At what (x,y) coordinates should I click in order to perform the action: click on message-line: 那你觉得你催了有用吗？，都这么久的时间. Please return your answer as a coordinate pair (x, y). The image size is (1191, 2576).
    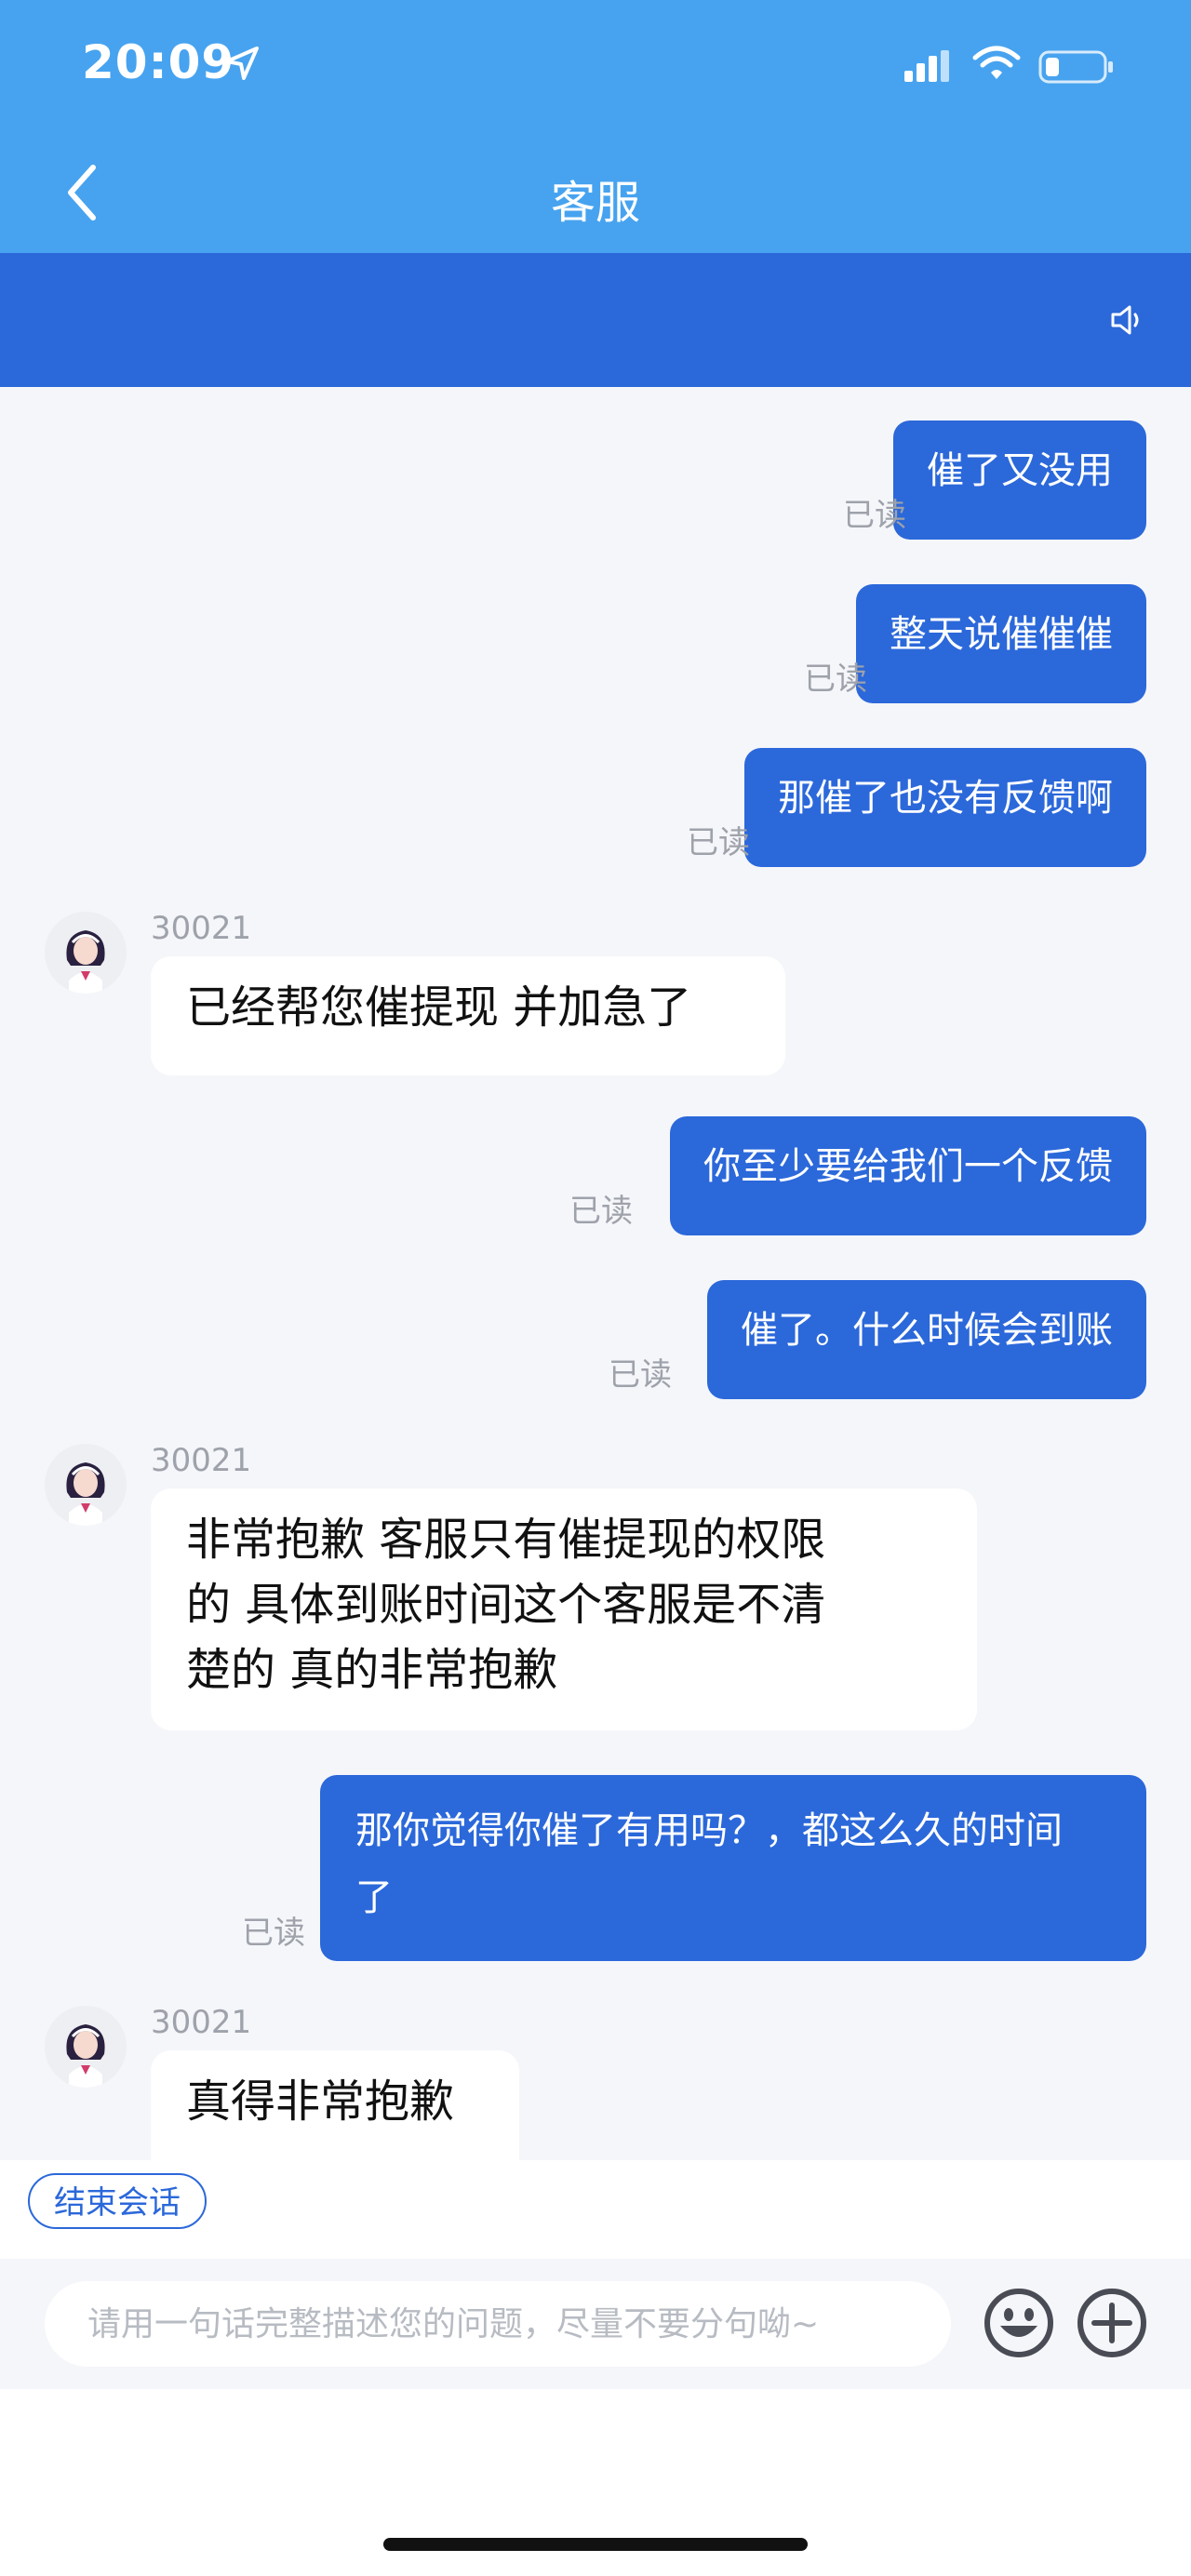
    Looking at the image, I should click on (709, 1830).